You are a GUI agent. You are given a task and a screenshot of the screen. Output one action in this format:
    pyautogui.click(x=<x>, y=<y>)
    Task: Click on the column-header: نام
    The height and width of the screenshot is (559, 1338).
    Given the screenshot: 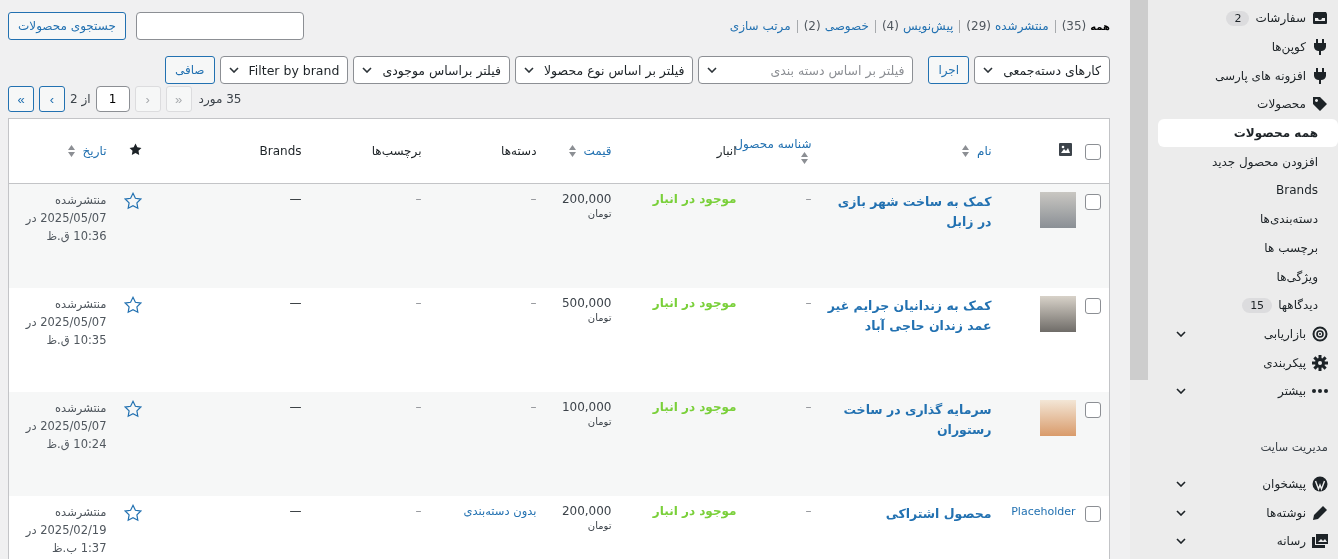 What is the action you would take?
    pyautogui.click(x=984, y=150)
    